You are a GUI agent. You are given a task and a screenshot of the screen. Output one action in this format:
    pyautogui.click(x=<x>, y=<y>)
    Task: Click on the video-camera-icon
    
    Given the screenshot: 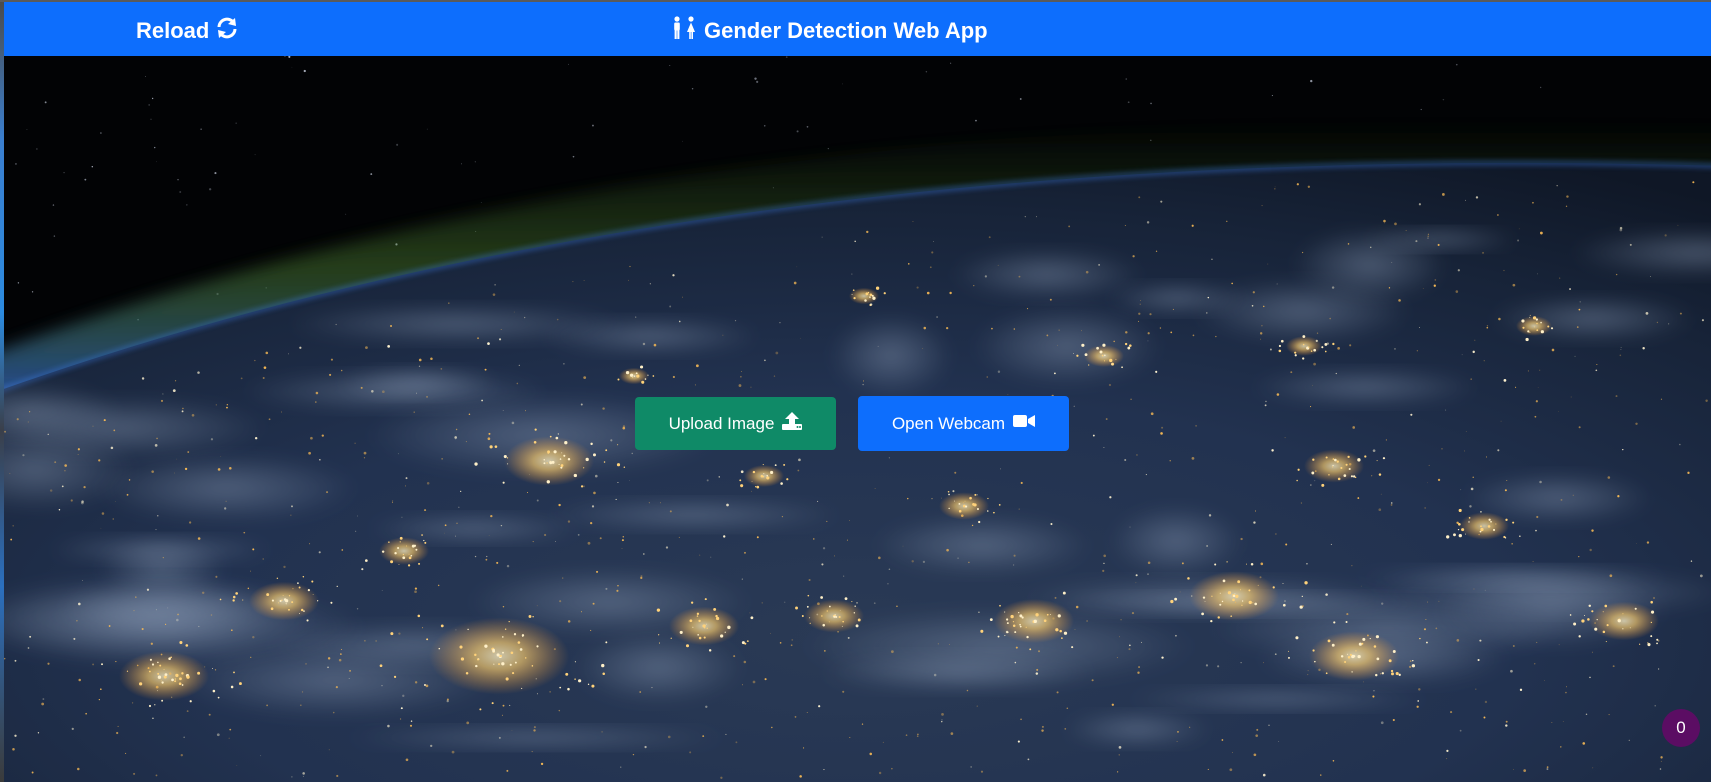 What is the action you would take?
    pyautogui.click(x=1024, y=423)
    